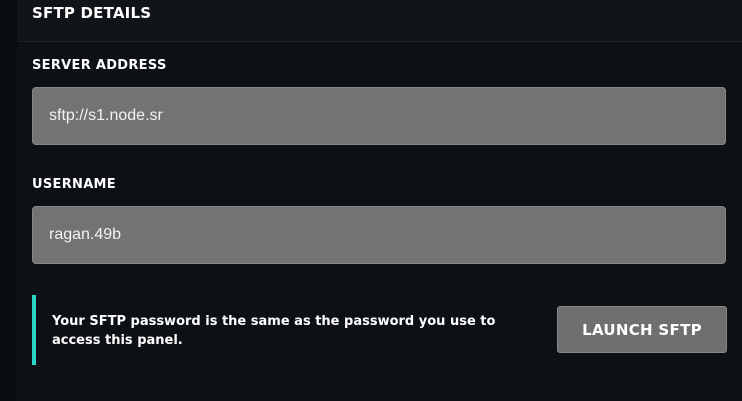  I want to click on username-label: USERNAME, so click(74, 184).